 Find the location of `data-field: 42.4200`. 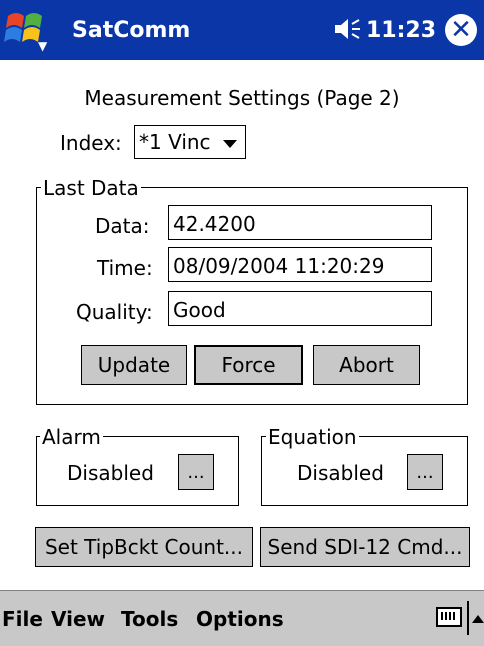

data-field: 42.4200 is located at coordinates (300, 222).